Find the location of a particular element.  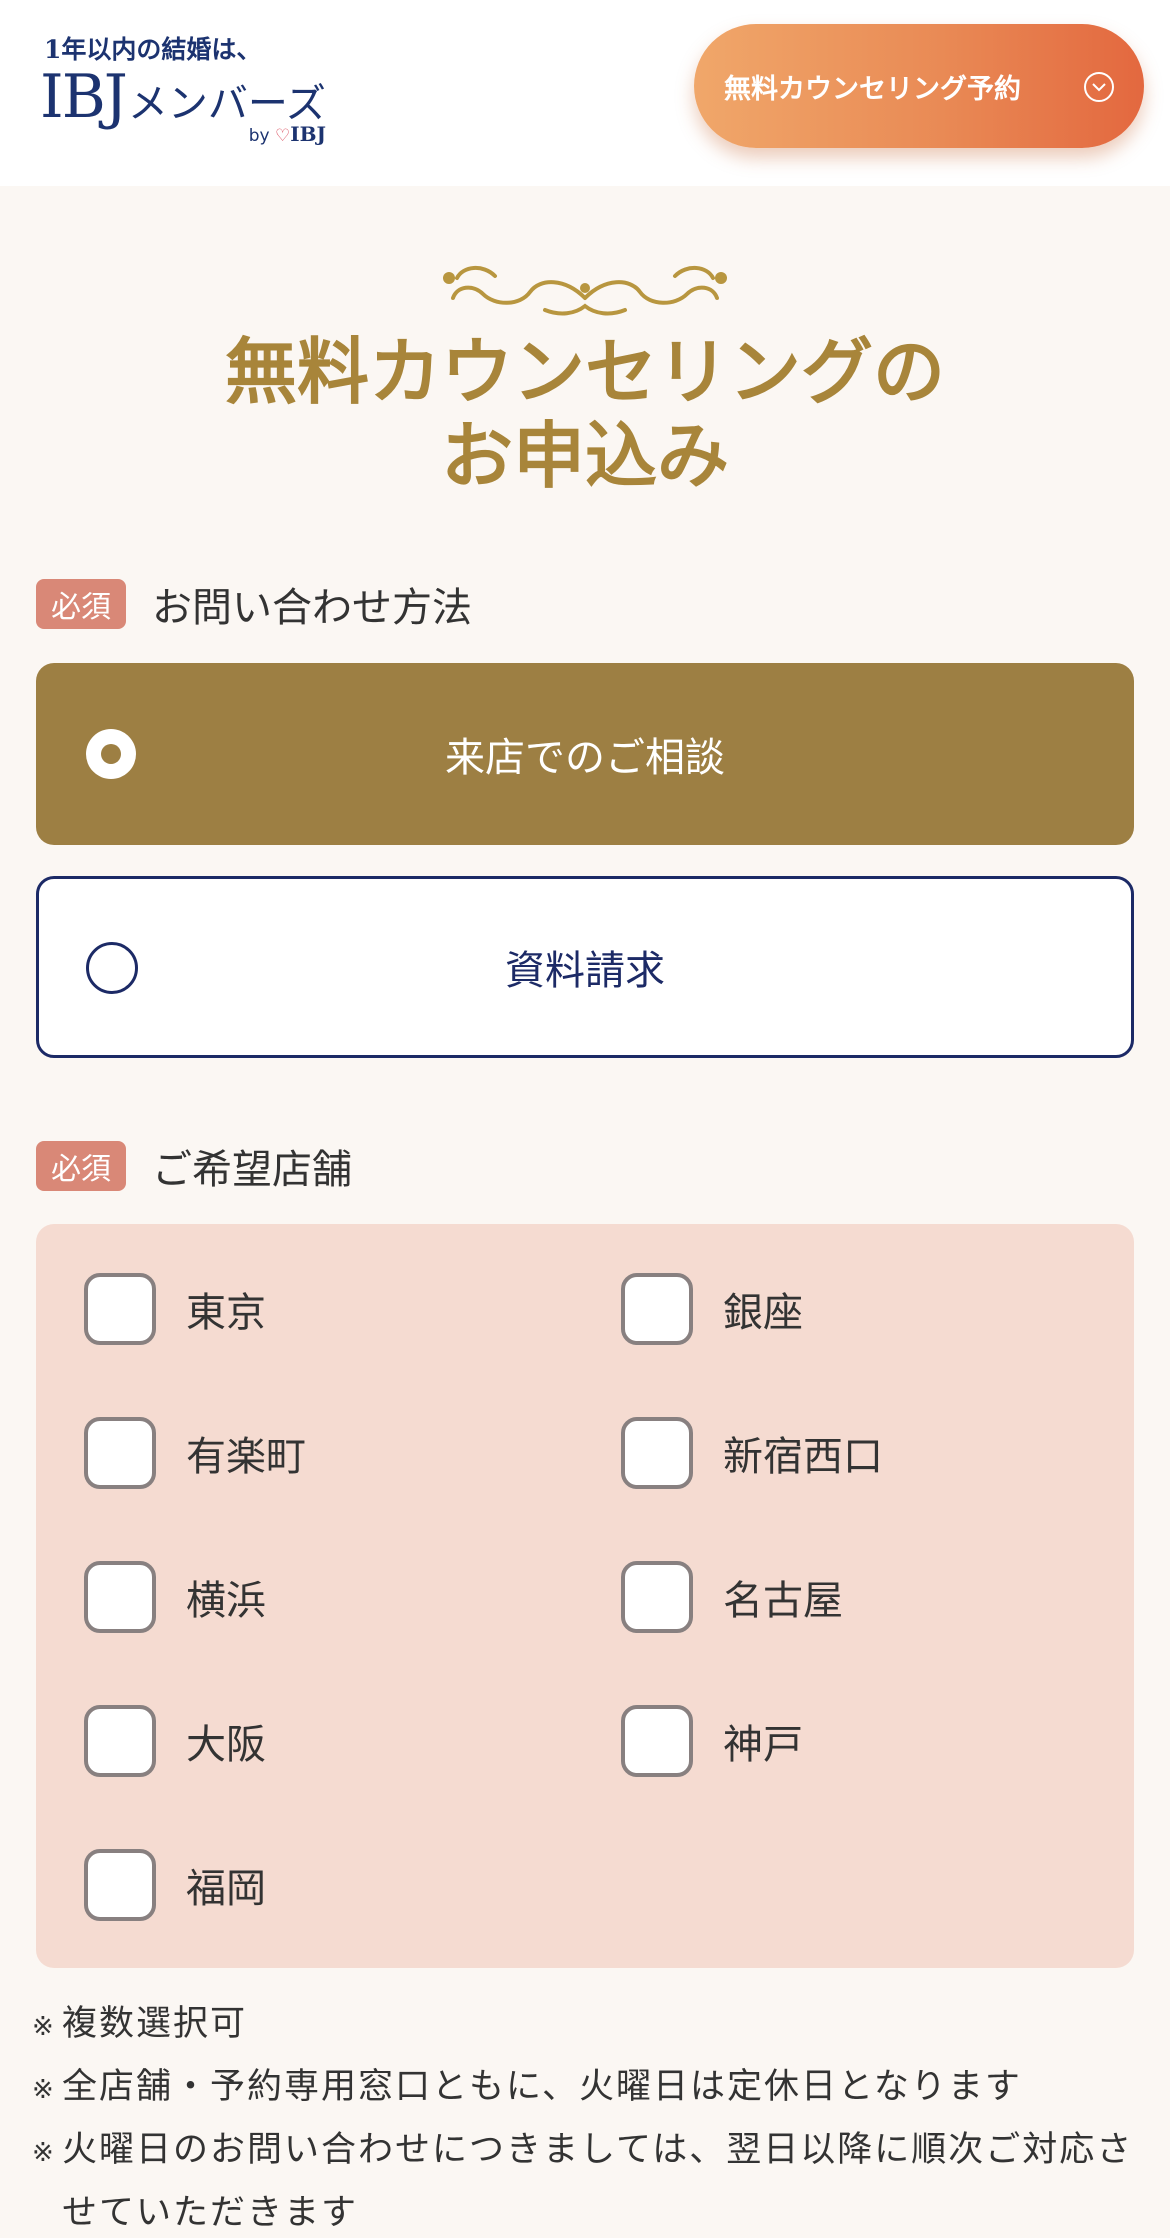

store-option-yurakucho: 有楽町 is located at coordinates (195, 1453).